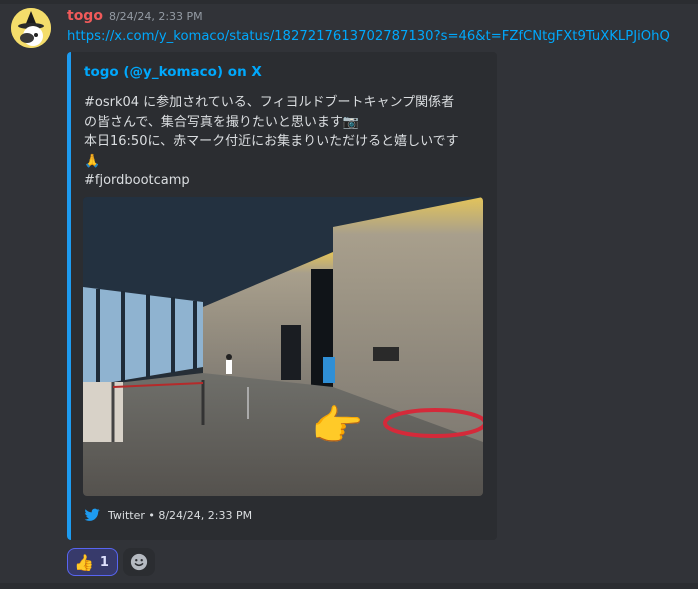 The image size is (698, 589). What do you see at coordinates (180, 515) in the screenshot?
I see `embed-footer-text: Twitter • 8/24/24, 2:33 PM` at bounding box center [180, 515].